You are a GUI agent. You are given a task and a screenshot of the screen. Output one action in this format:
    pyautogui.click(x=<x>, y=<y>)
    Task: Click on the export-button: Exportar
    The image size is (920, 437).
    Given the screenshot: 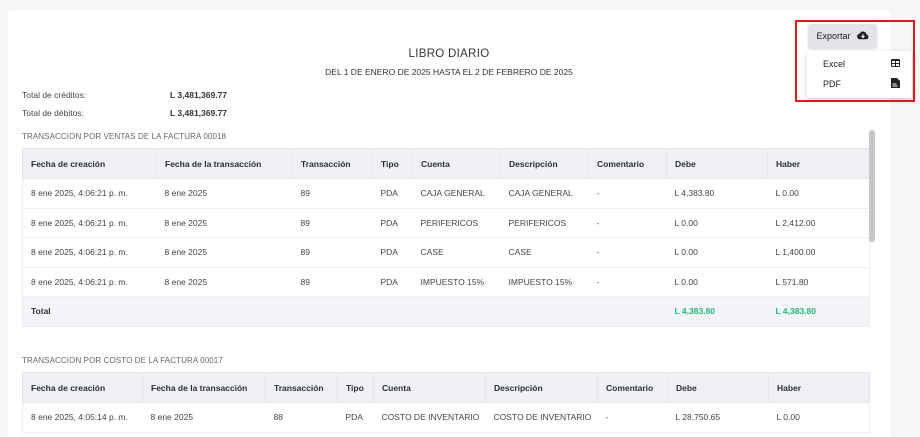 What is the action you would take?
    pyautogui.click(x=842, y=36)
    